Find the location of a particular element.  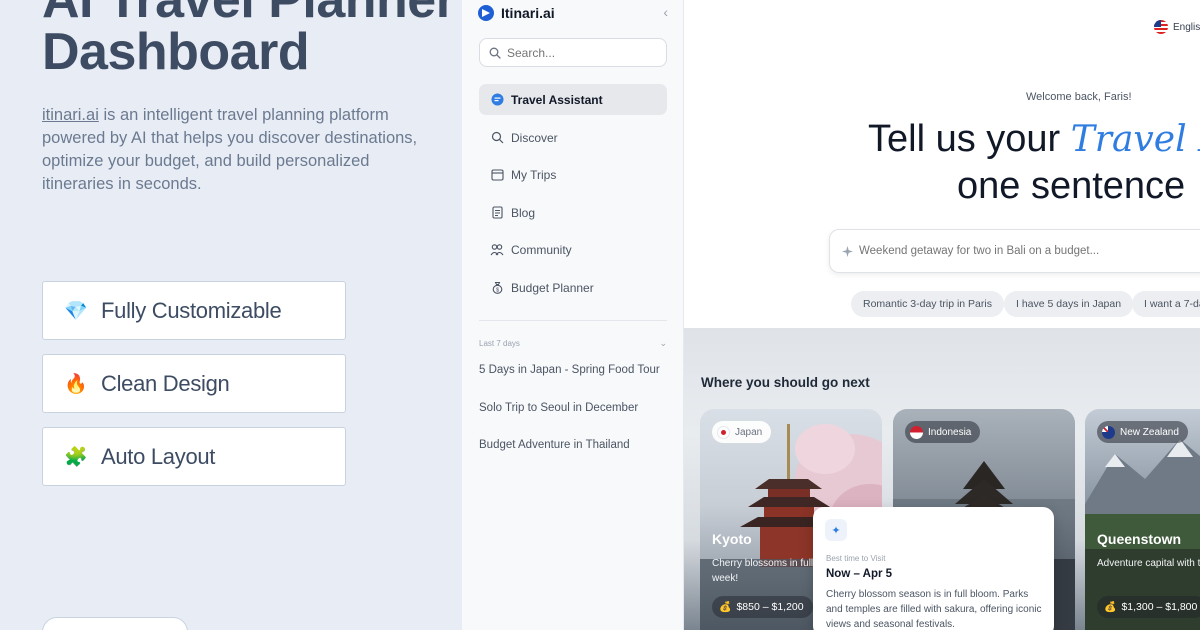

price-range: 💰 $850 – $1,200 is located at coordinates (762, 607).